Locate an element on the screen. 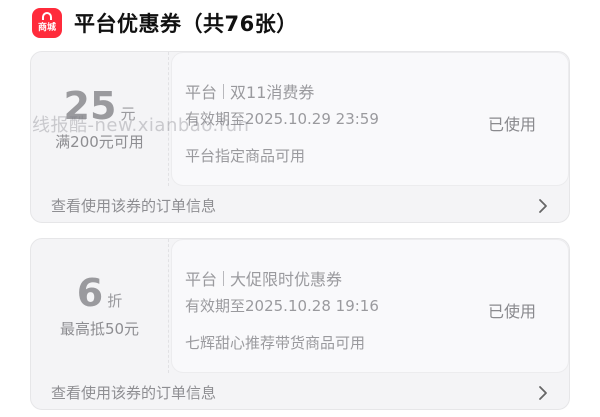  coupon-value: 25 元 满200元可用 is located at coordinates (99, 119).